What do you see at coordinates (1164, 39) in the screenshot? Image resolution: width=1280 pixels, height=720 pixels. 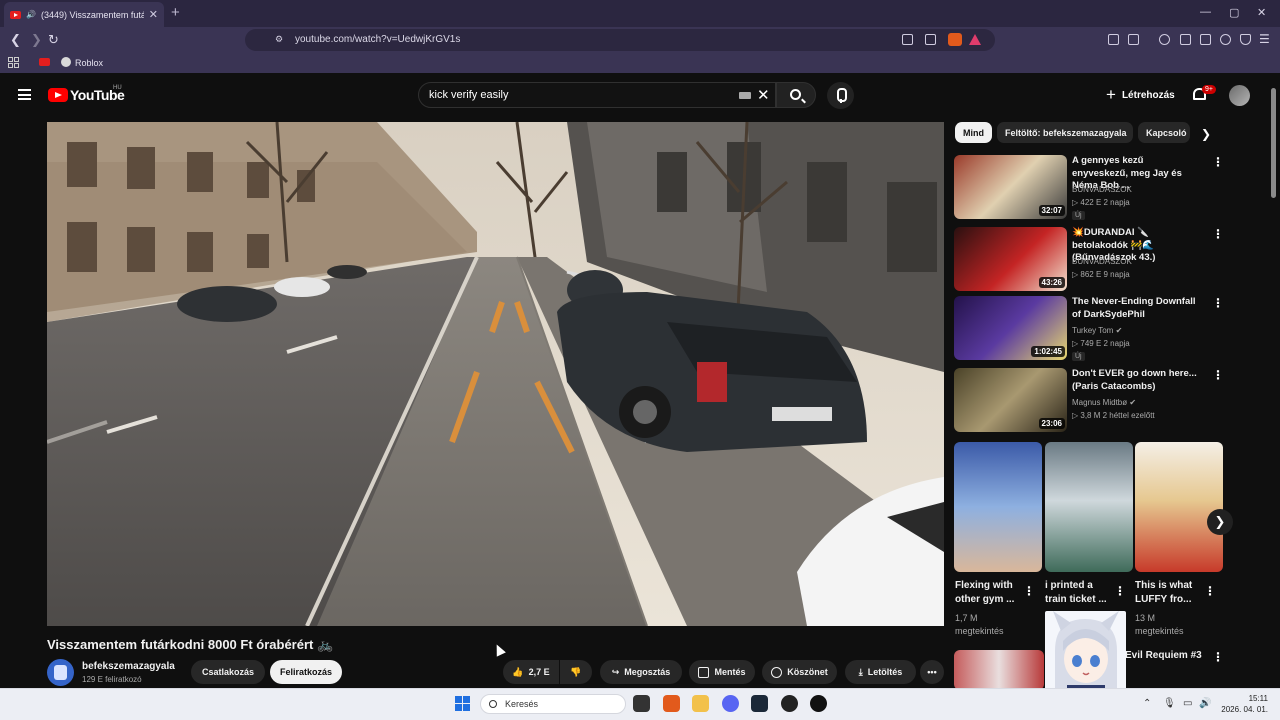 I see `music-icon` at bounding box center [1164, 39].